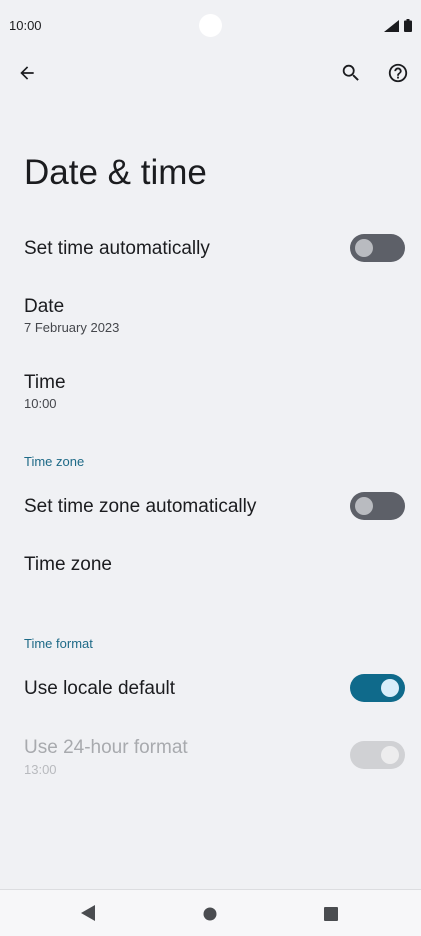 The height and width of the screenshot is (936, 421). I want to click on section-header-time-format: Time format, so click(58, 643).